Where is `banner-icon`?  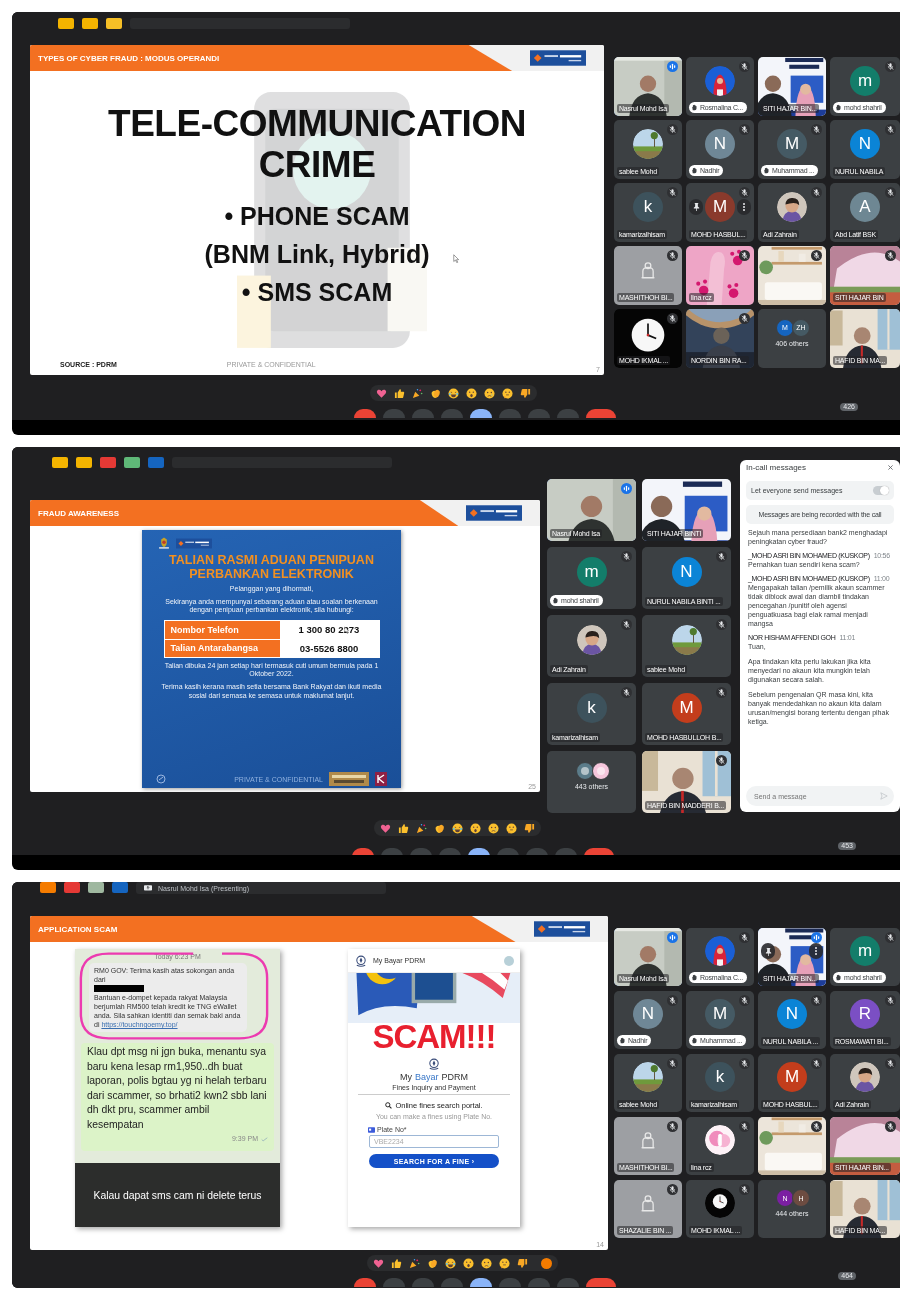
banner-icon is located at coordinates (349, 779).